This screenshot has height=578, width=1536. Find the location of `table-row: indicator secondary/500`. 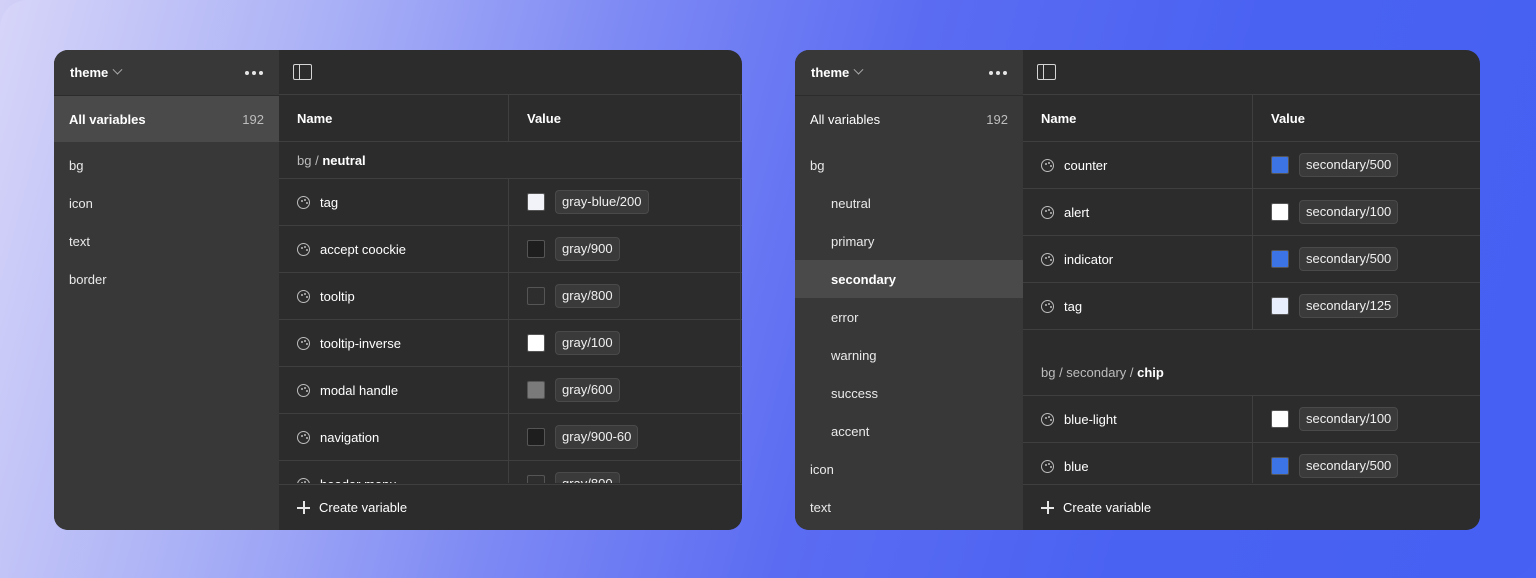

table-row: indicator secondary/500 is located at coordinates (1251, 259).